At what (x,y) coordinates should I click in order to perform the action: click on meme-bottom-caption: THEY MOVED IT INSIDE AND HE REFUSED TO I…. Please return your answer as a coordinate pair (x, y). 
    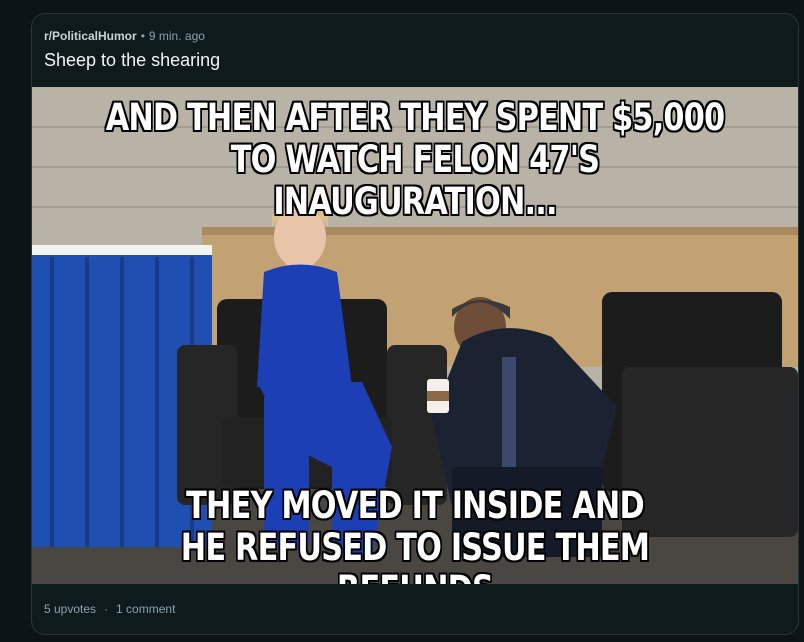
    Looking at the image, I should click on (415, 534).